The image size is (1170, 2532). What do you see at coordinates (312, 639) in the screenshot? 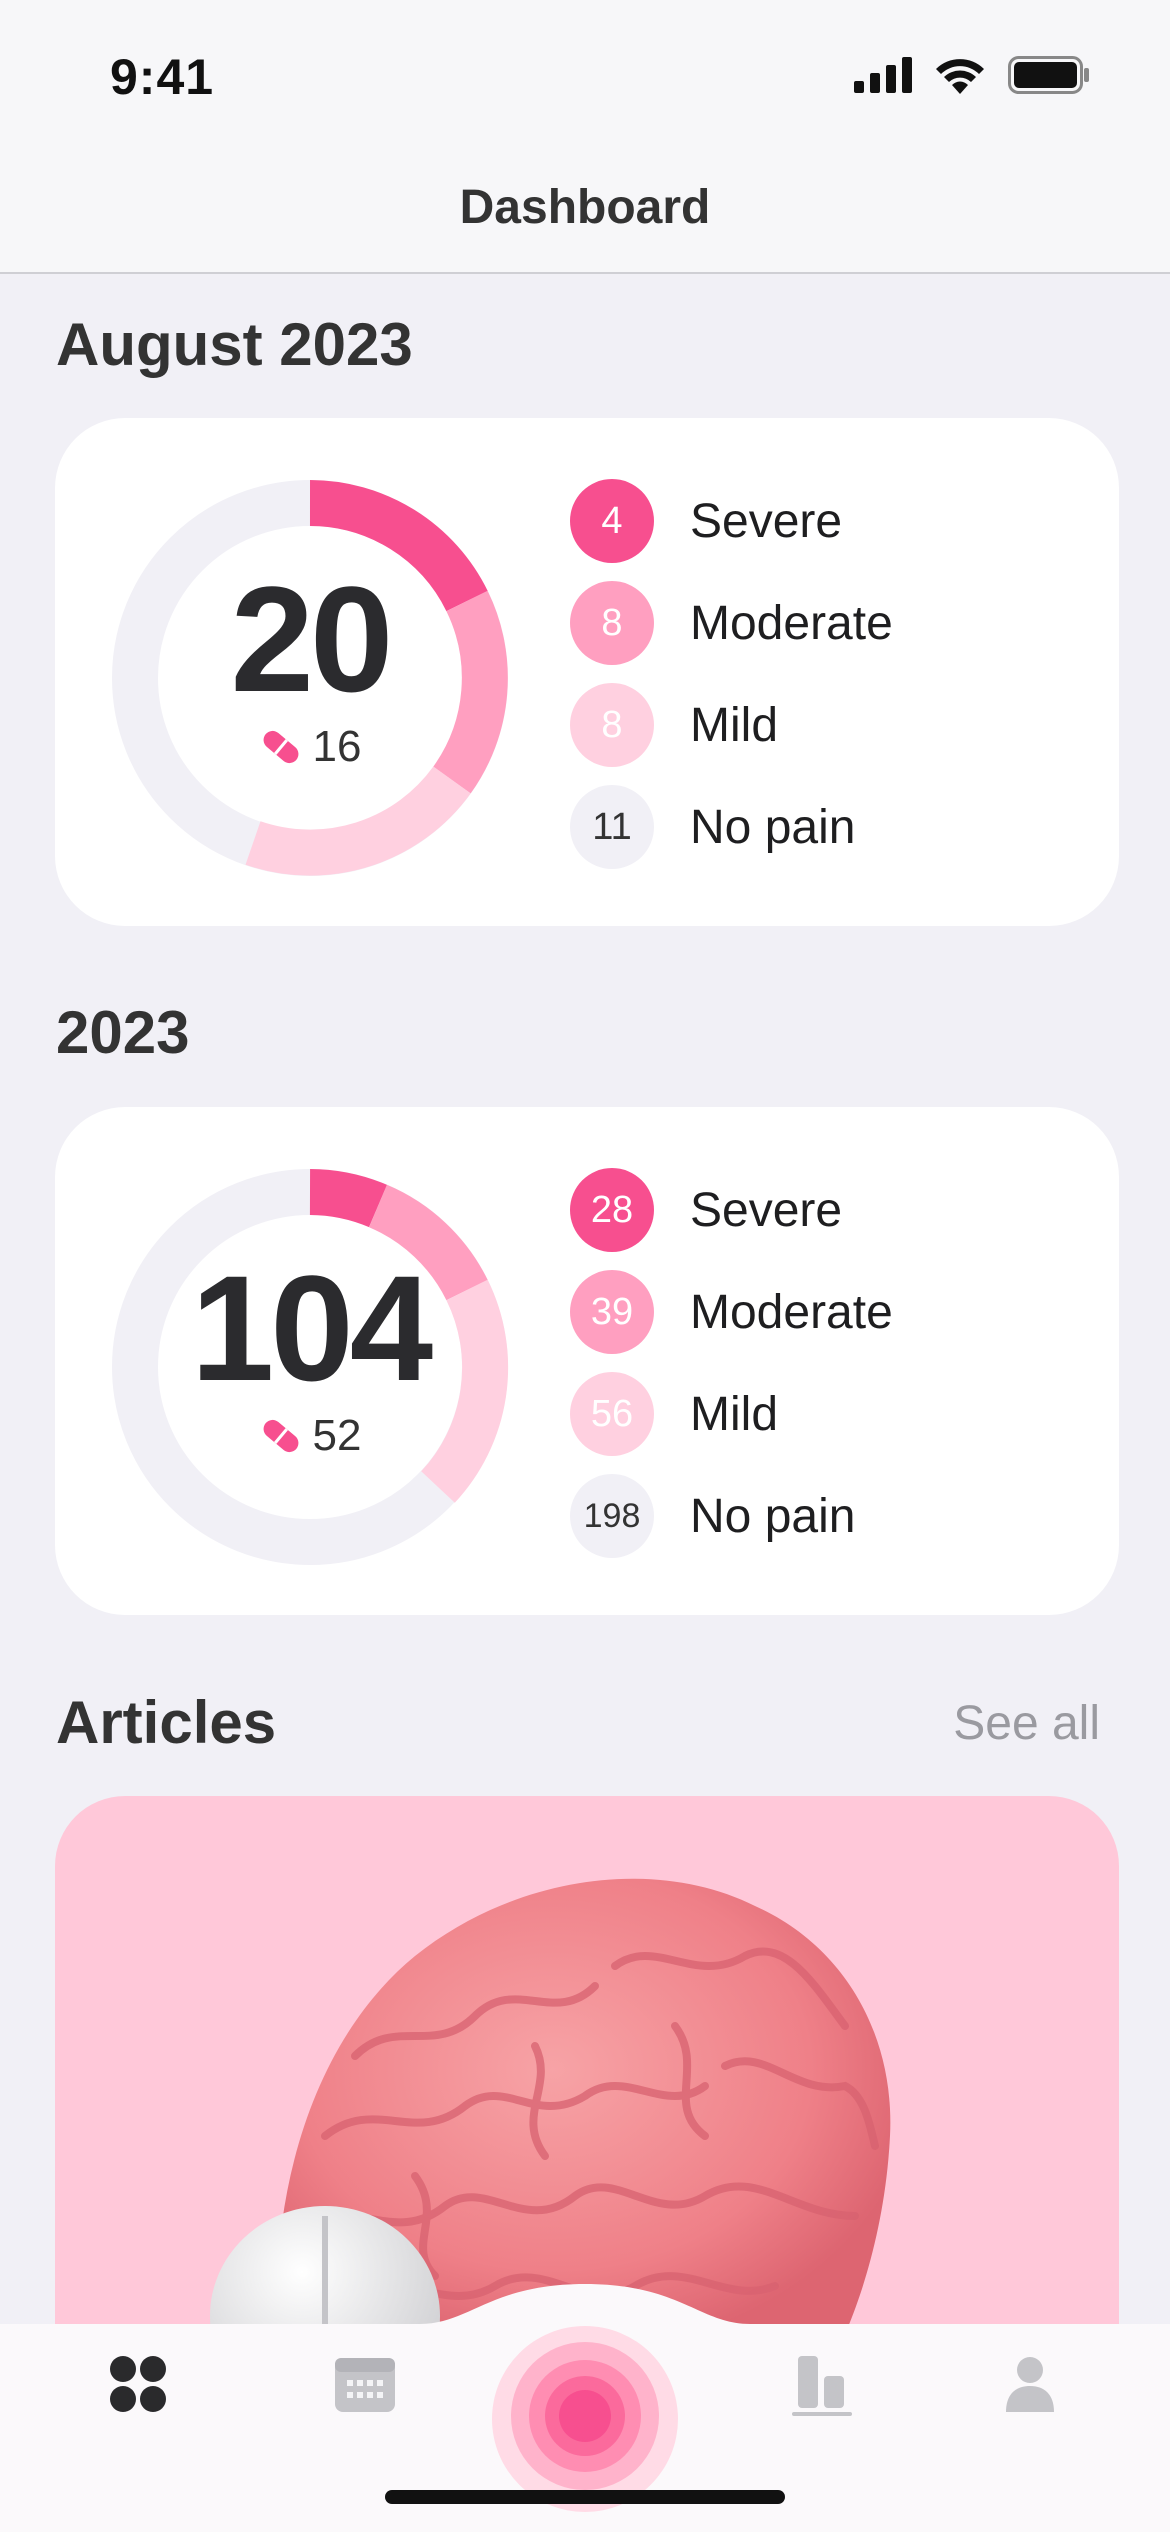
I see `month-total-count: 20` at bounding box center [312, 639].